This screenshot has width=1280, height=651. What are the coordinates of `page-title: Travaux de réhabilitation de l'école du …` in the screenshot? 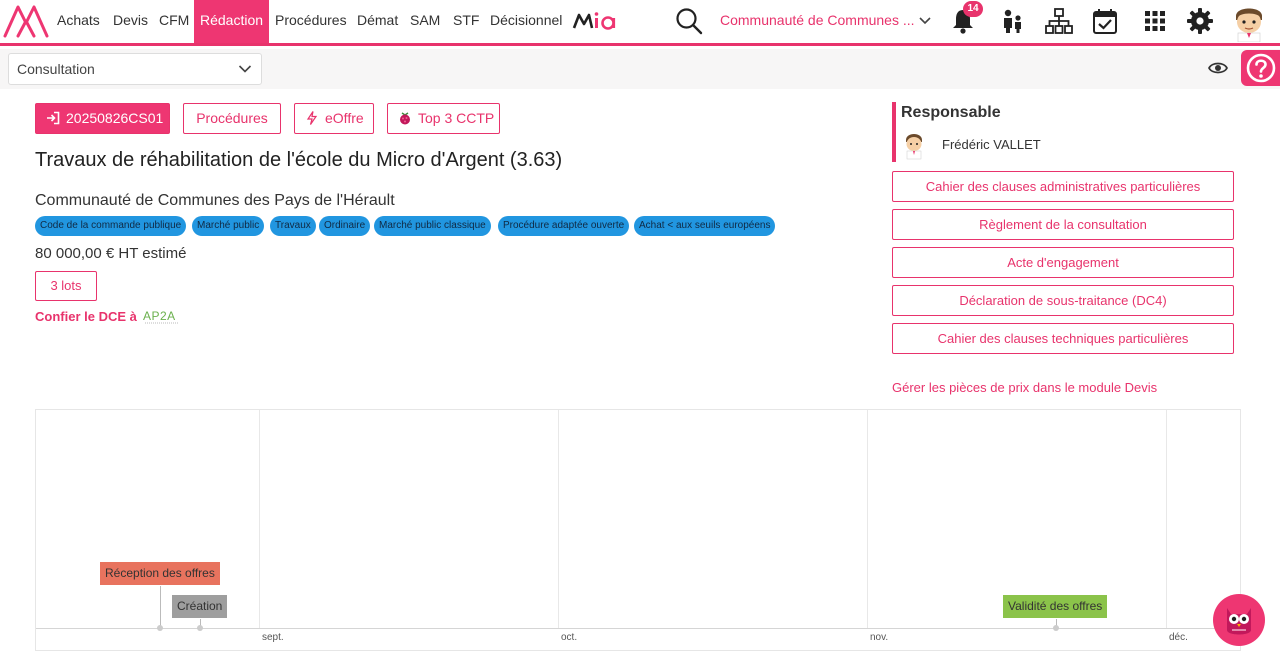 It's located at (299, 160).